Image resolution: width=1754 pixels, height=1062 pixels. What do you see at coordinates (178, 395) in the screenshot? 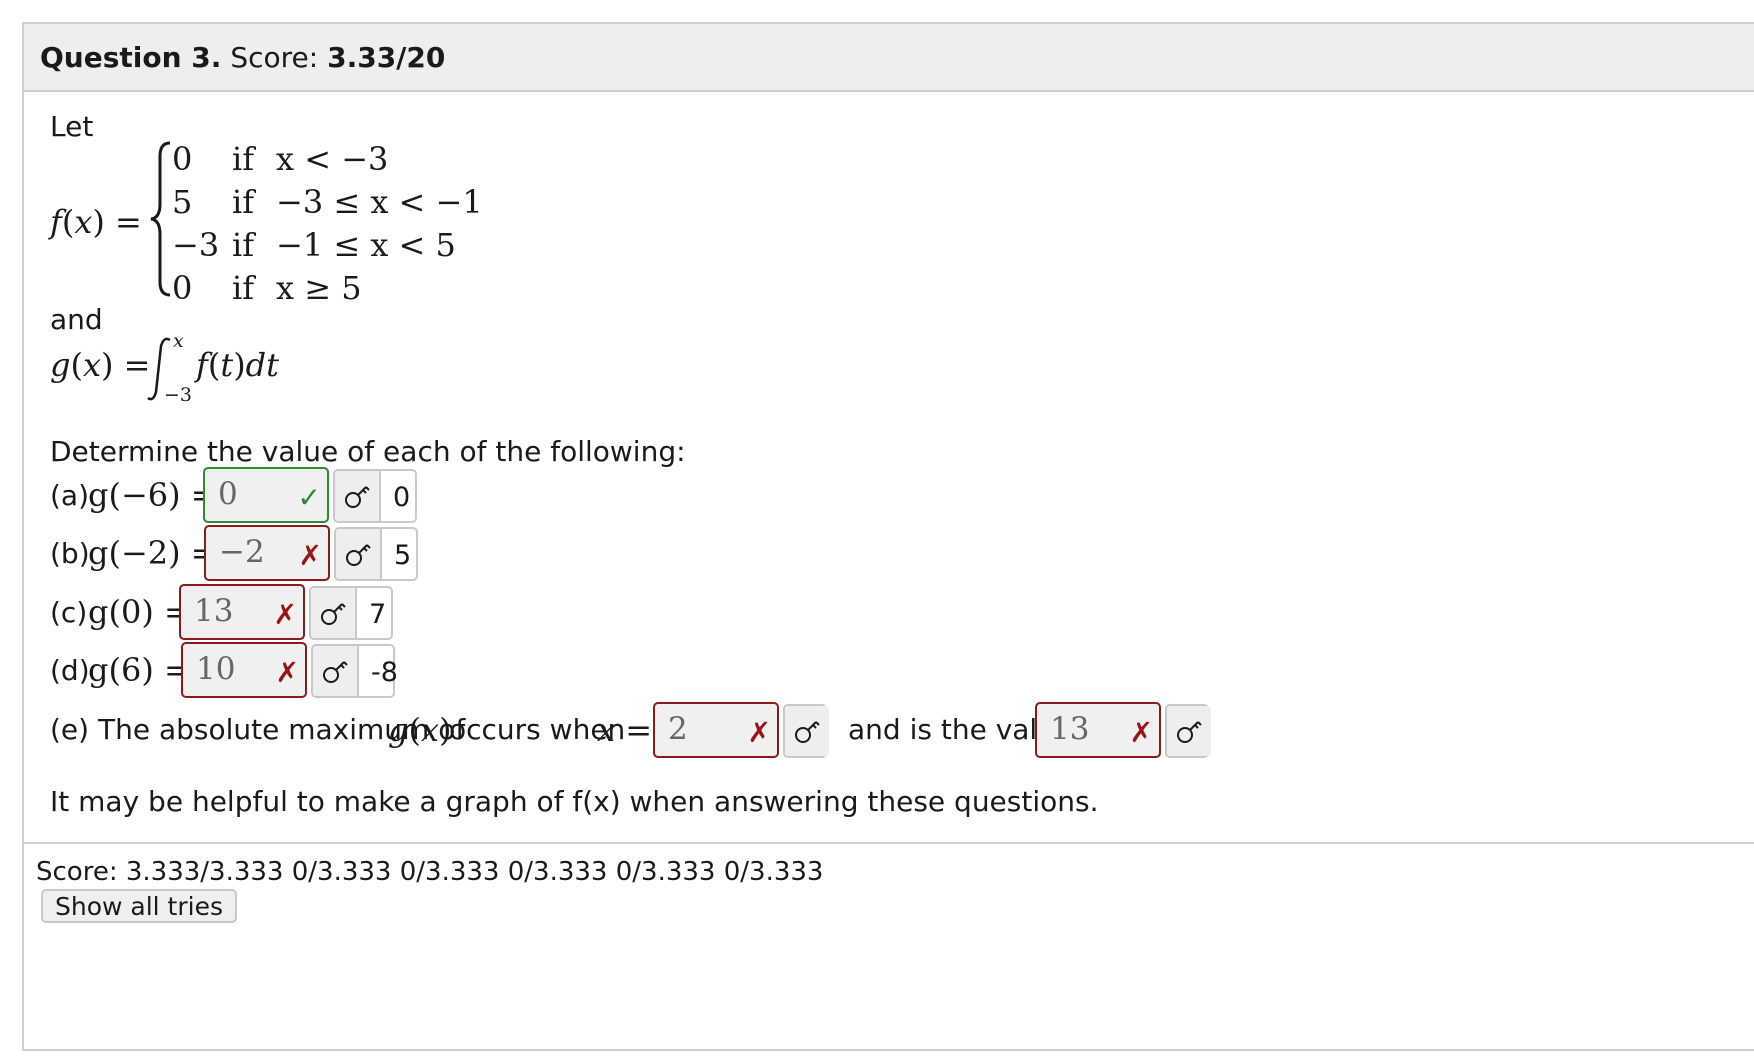
I see `integral-lower: −3` at bounding box center [178, 395].